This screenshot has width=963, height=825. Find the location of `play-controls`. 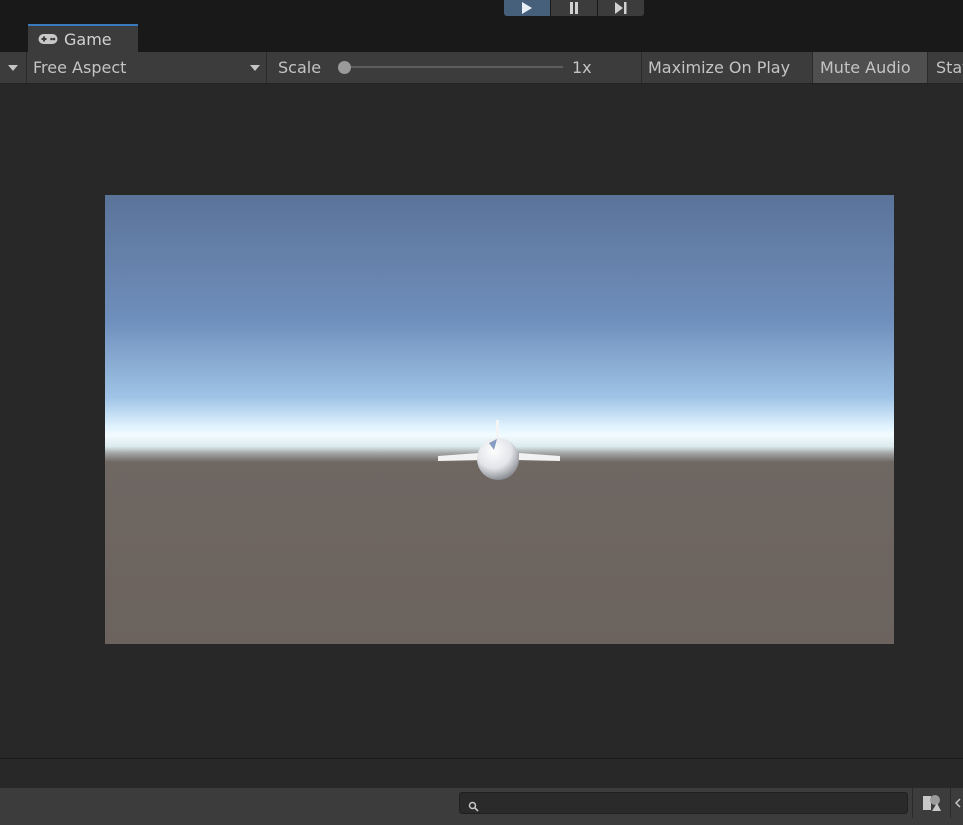

play-controls is located at coordinates (574, 8).